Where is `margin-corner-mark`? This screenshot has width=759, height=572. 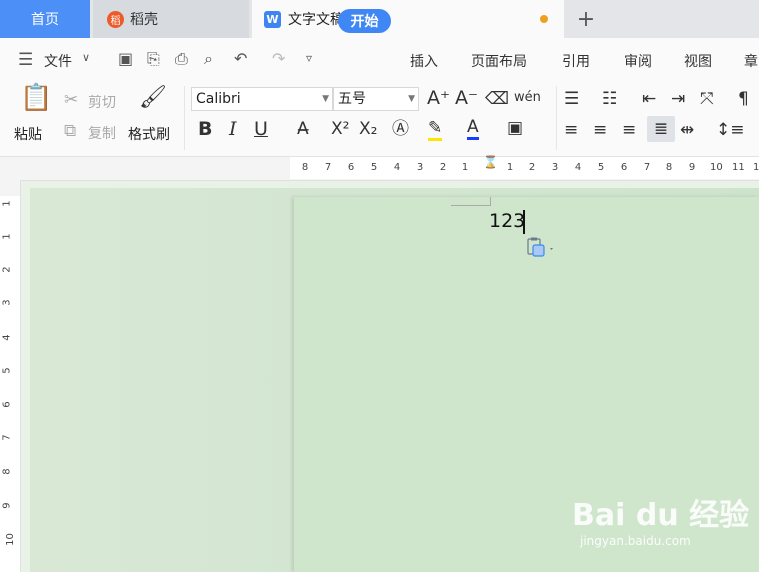
margin-corner-mark is located at coordinates (471, 201).